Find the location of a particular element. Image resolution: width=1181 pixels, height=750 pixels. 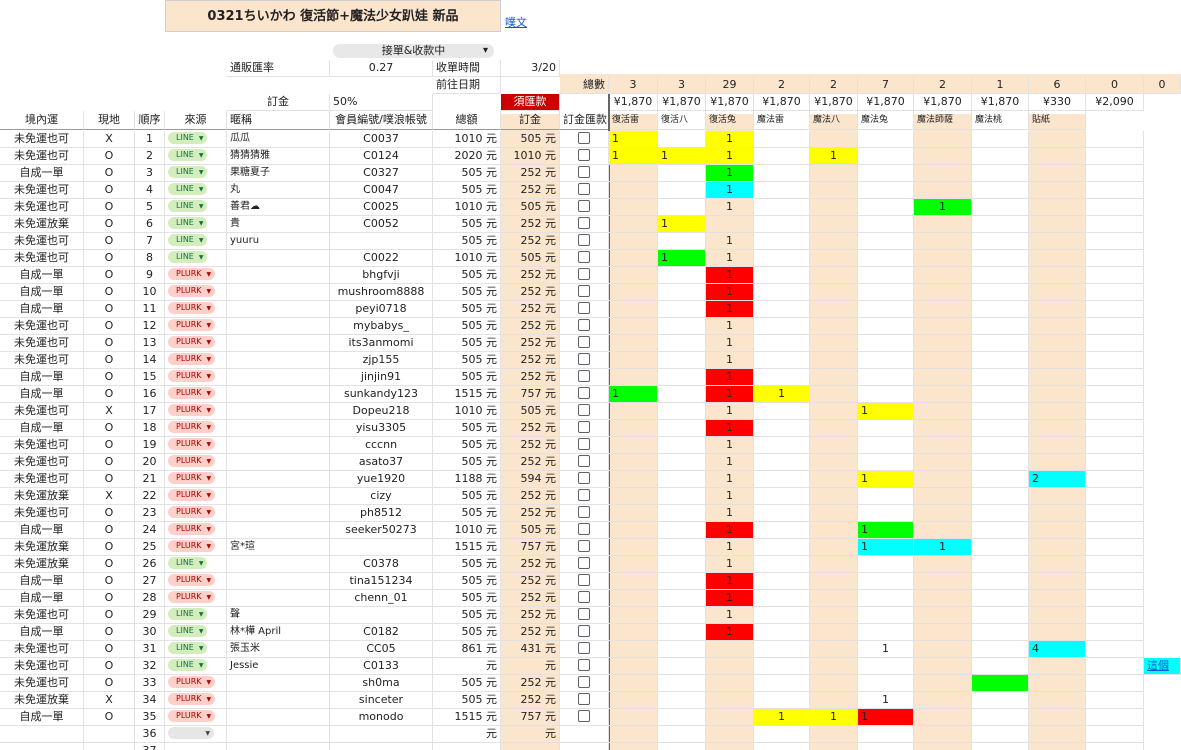

note-link: 這個 is located at coordinates (1158, 665).